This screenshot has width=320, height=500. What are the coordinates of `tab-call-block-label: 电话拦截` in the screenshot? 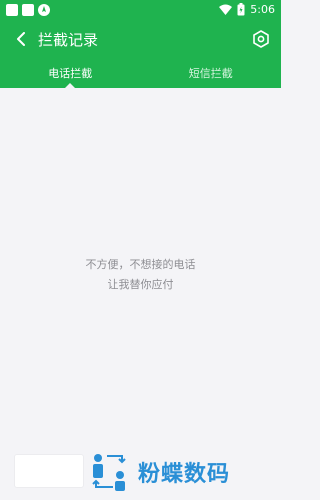 It's located at (70, 73).